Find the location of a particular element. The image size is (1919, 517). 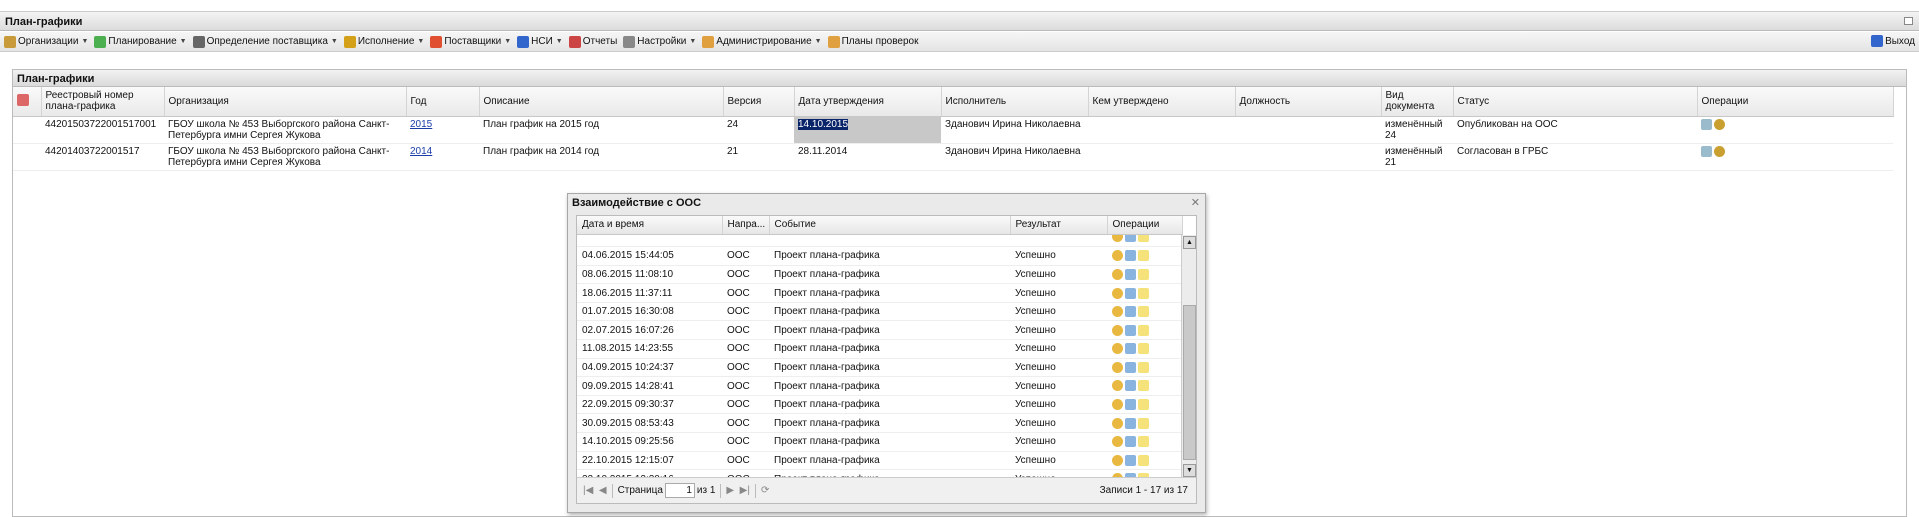

column-header: Операции is located at coordinates (1795, 102).